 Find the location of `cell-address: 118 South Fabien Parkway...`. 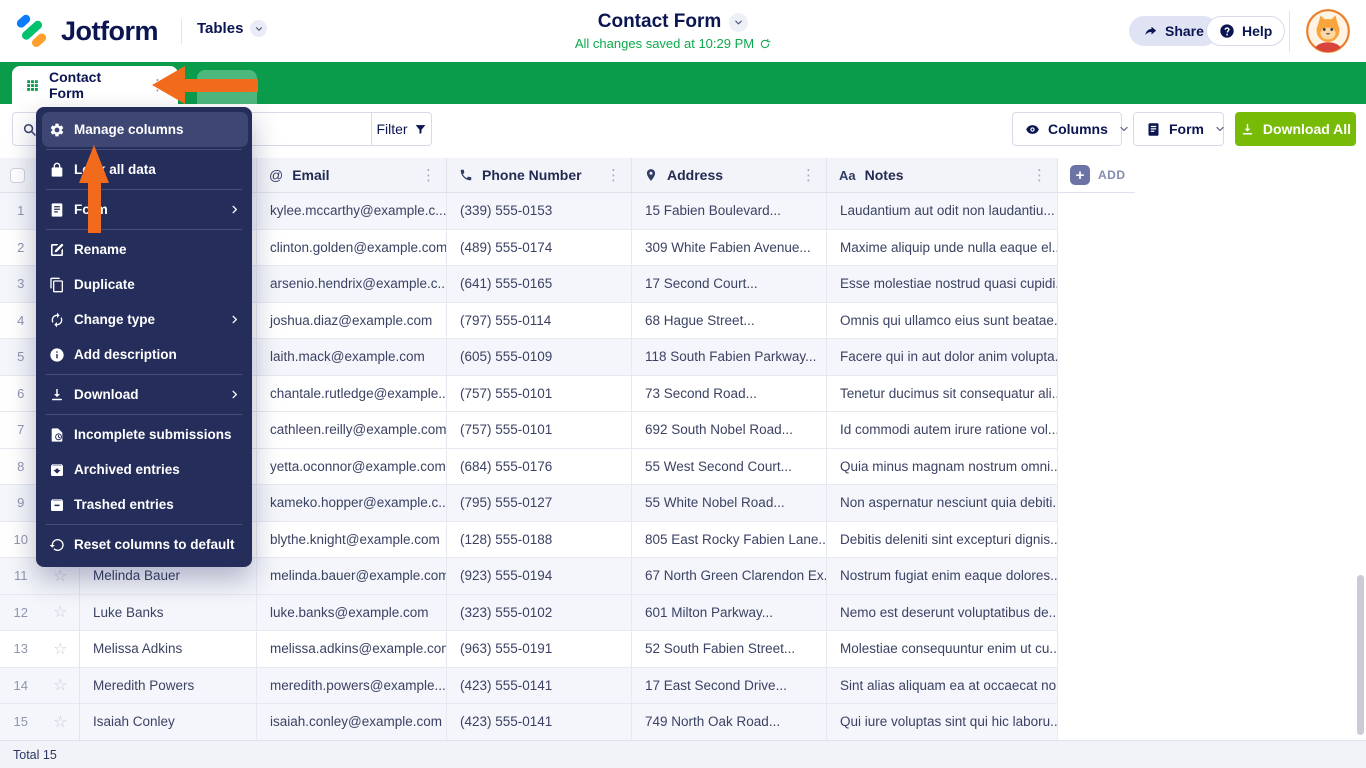

cell-address: 118 South Fabien Parkway... is located at coordinates (729, 357).